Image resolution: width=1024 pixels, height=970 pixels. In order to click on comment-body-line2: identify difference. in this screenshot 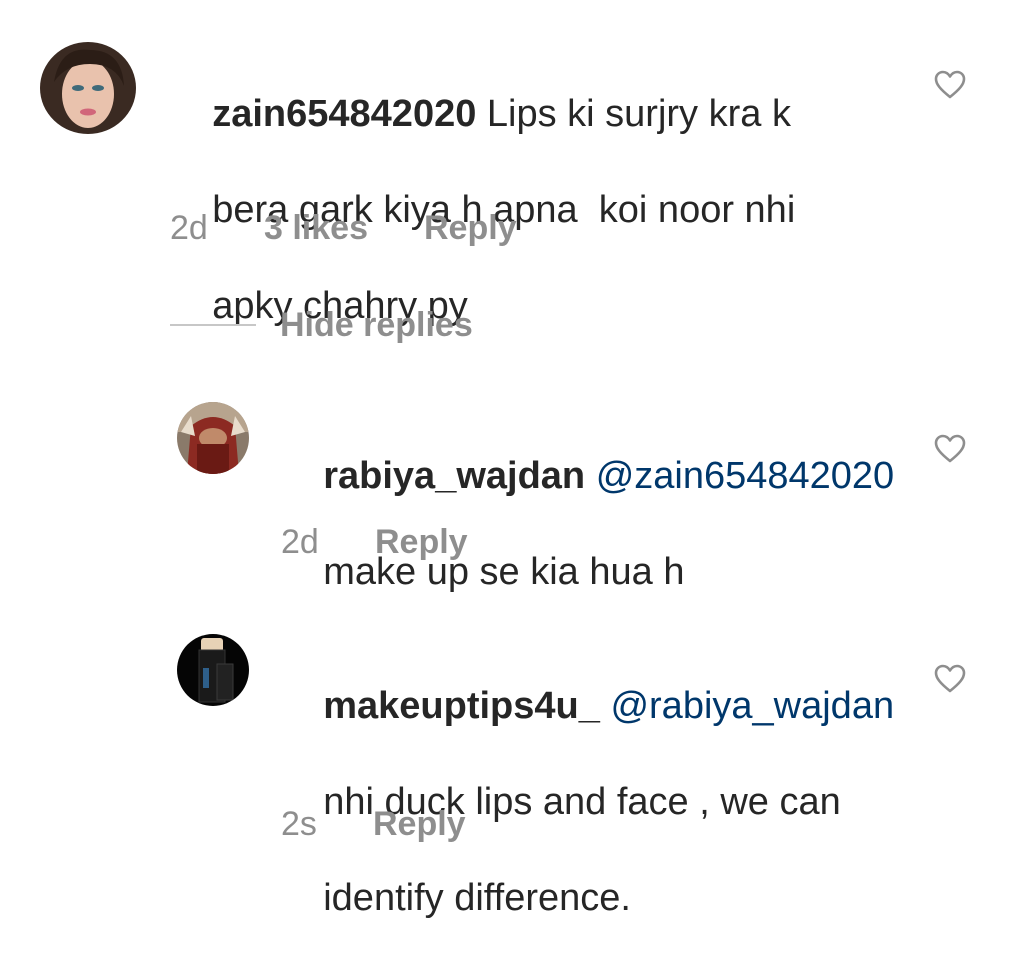, I will do `click(477, 898)`.